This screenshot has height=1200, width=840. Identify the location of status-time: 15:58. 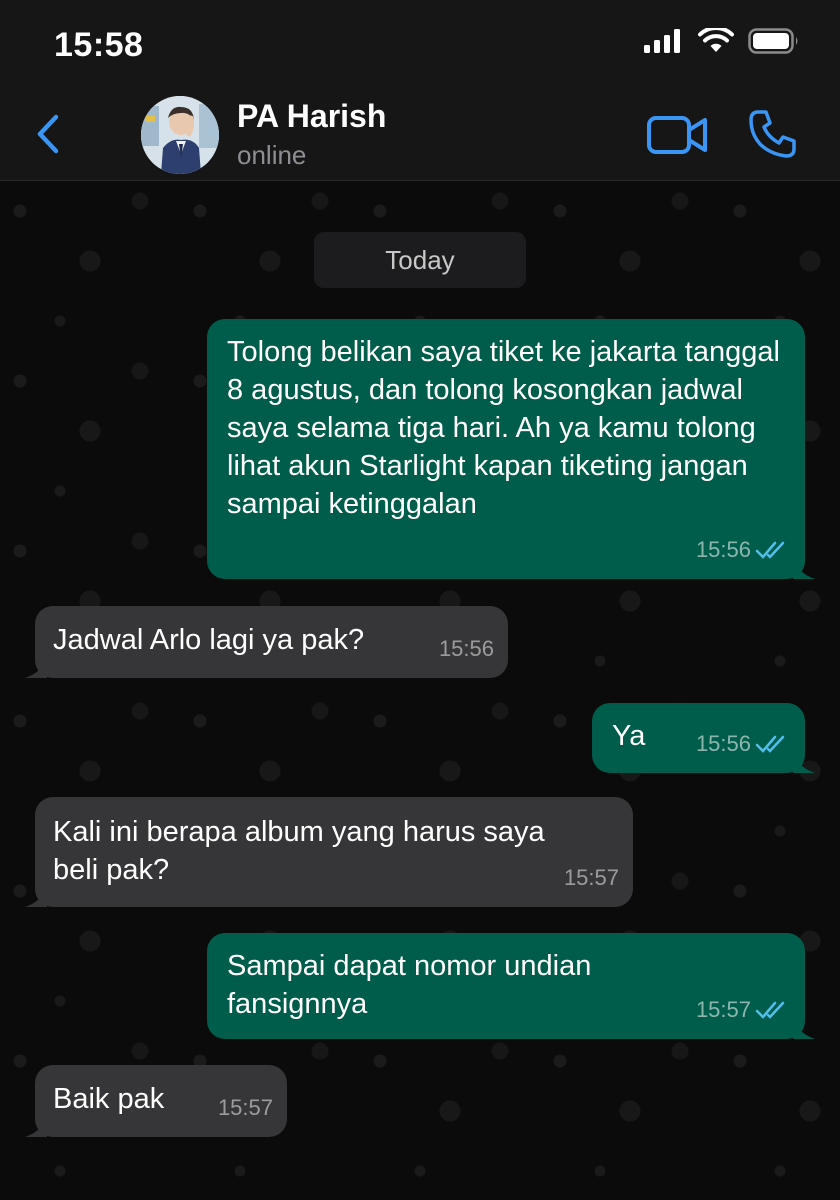
(99, 45).